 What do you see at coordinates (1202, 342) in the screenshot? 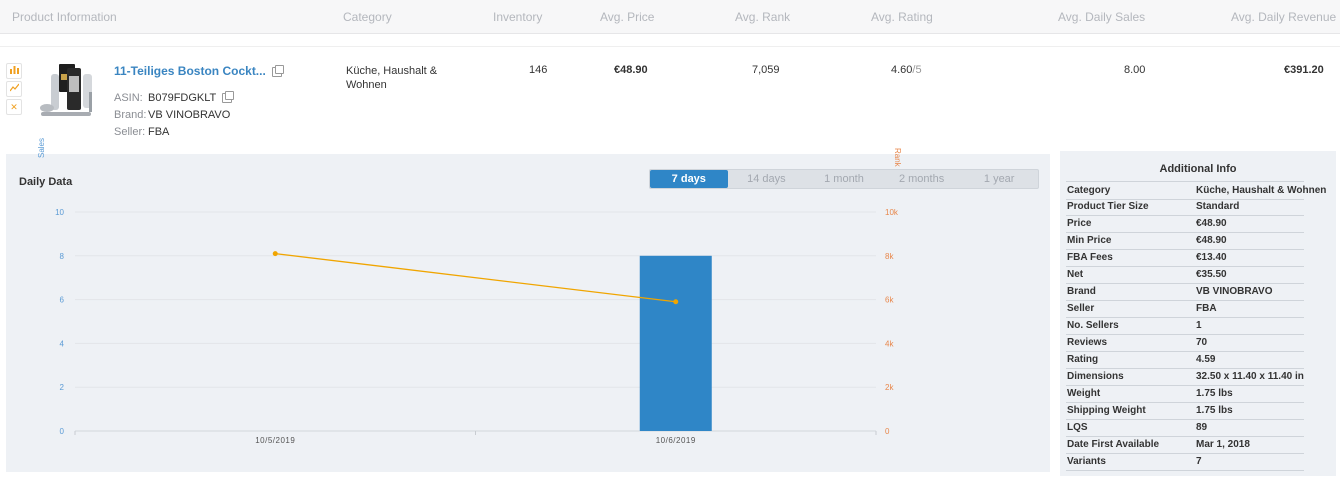
I see `info-value: 70` at bounding box center [1202, 342].